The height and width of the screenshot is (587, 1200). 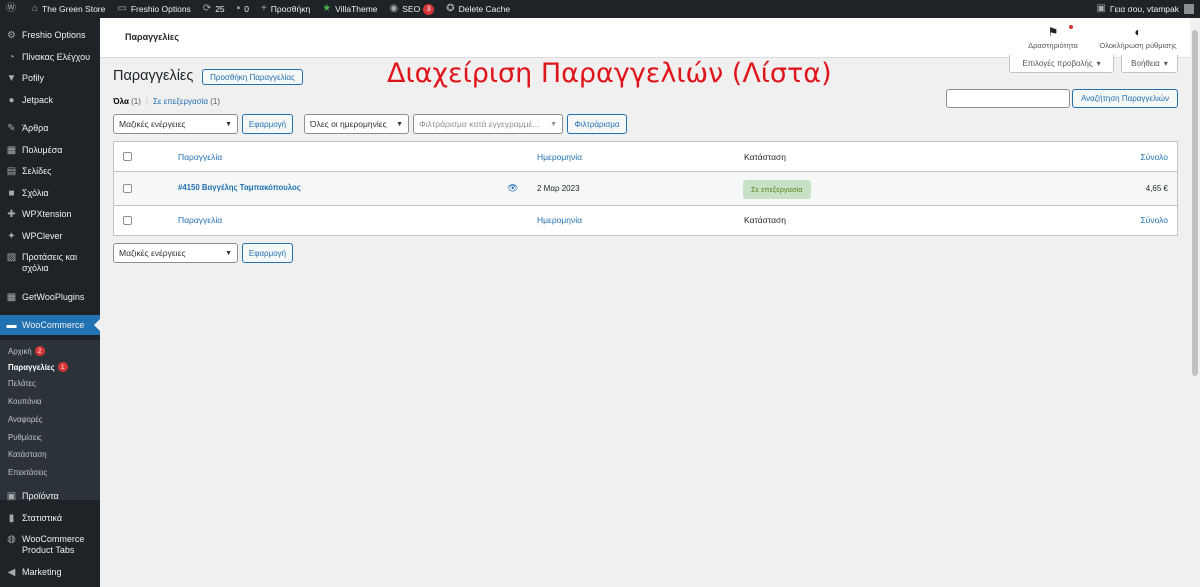 I want to click on row-checkbox, so click(x=127, y=188).